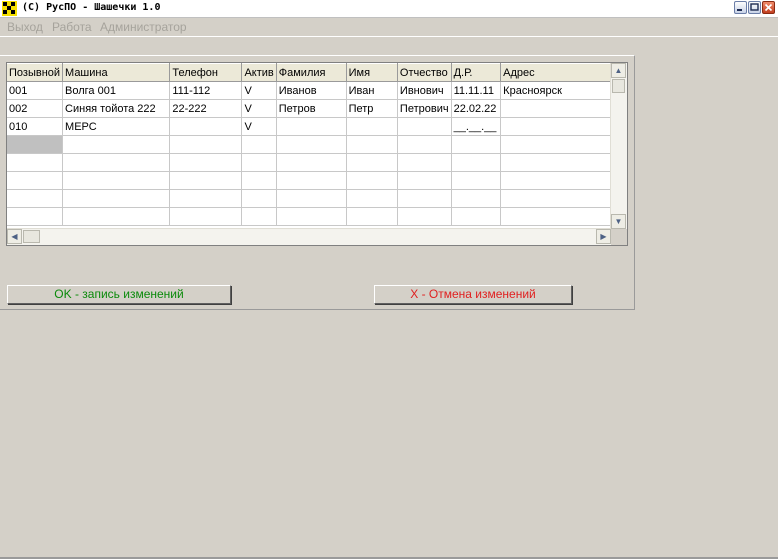 The image size is (778, 559). I want to click on table-row: 010 МЕРС V __.__.__, so click(317, 126).